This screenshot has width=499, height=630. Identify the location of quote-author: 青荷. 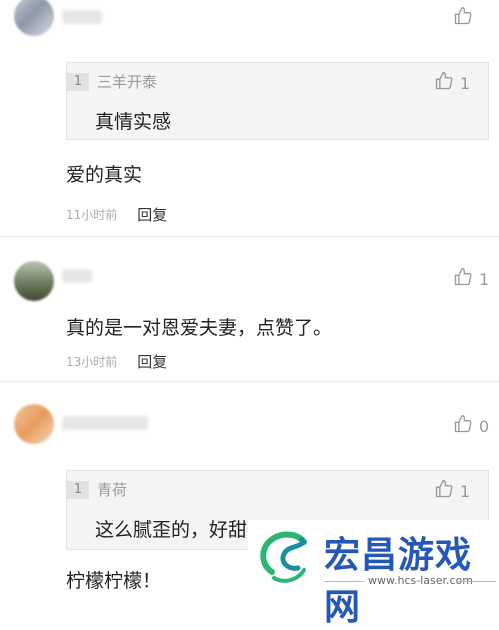
(112, 489).